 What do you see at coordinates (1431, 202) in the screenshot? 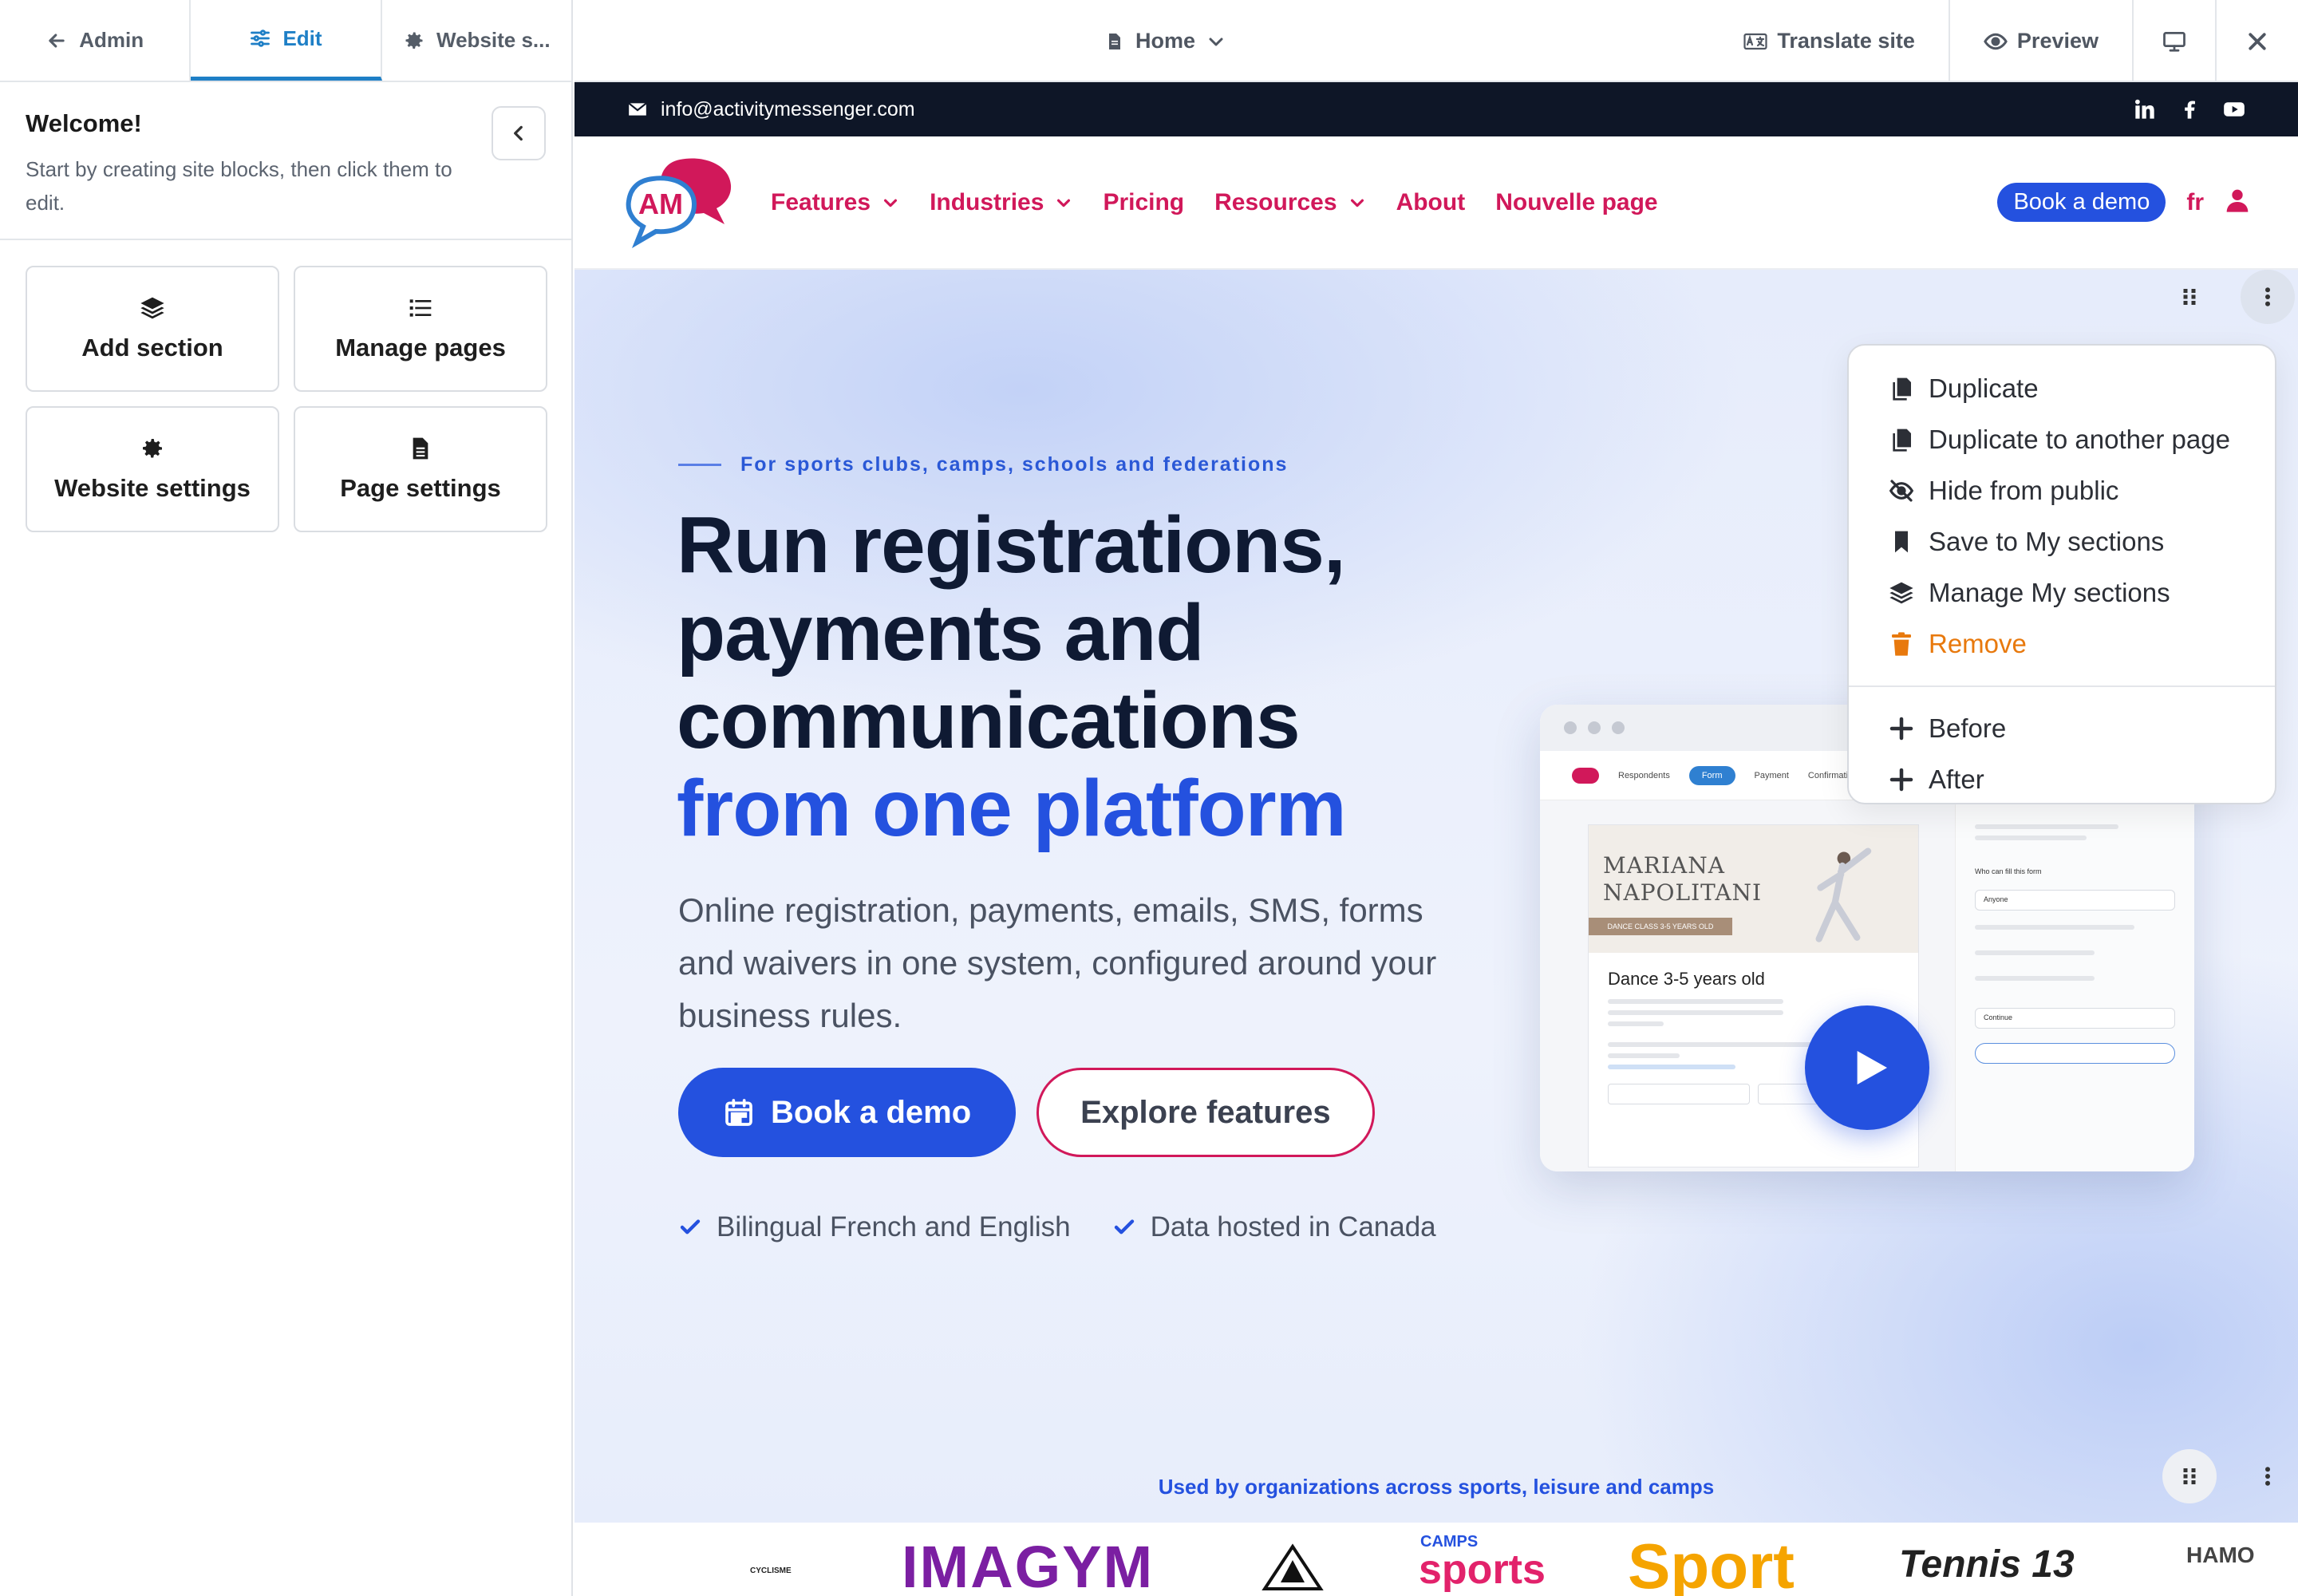
I see `menu-item-about: About` at bounding box center [1431, 202].